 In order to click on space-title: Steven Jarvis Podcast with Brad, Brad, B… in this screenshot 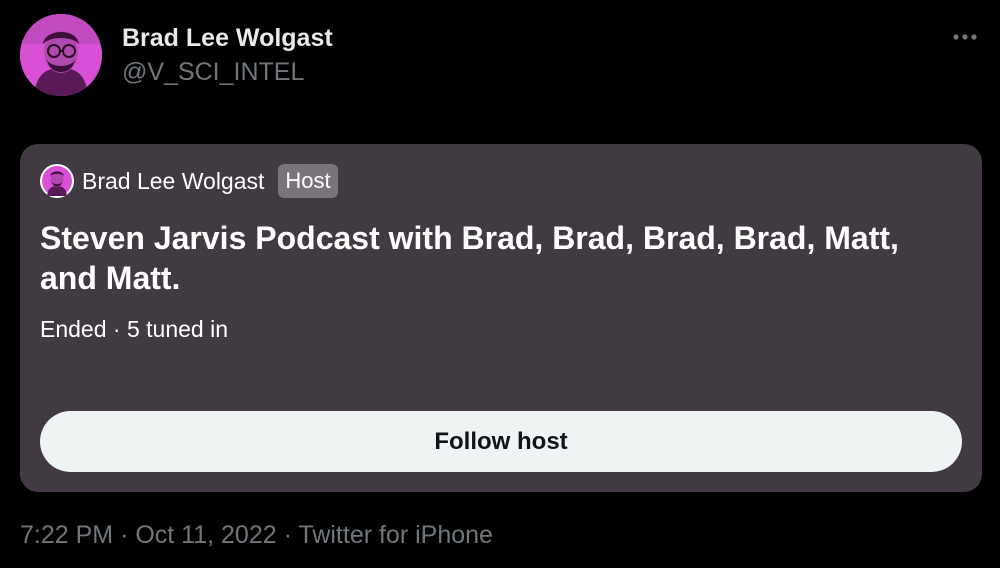, I will do `click(469, 258)`.